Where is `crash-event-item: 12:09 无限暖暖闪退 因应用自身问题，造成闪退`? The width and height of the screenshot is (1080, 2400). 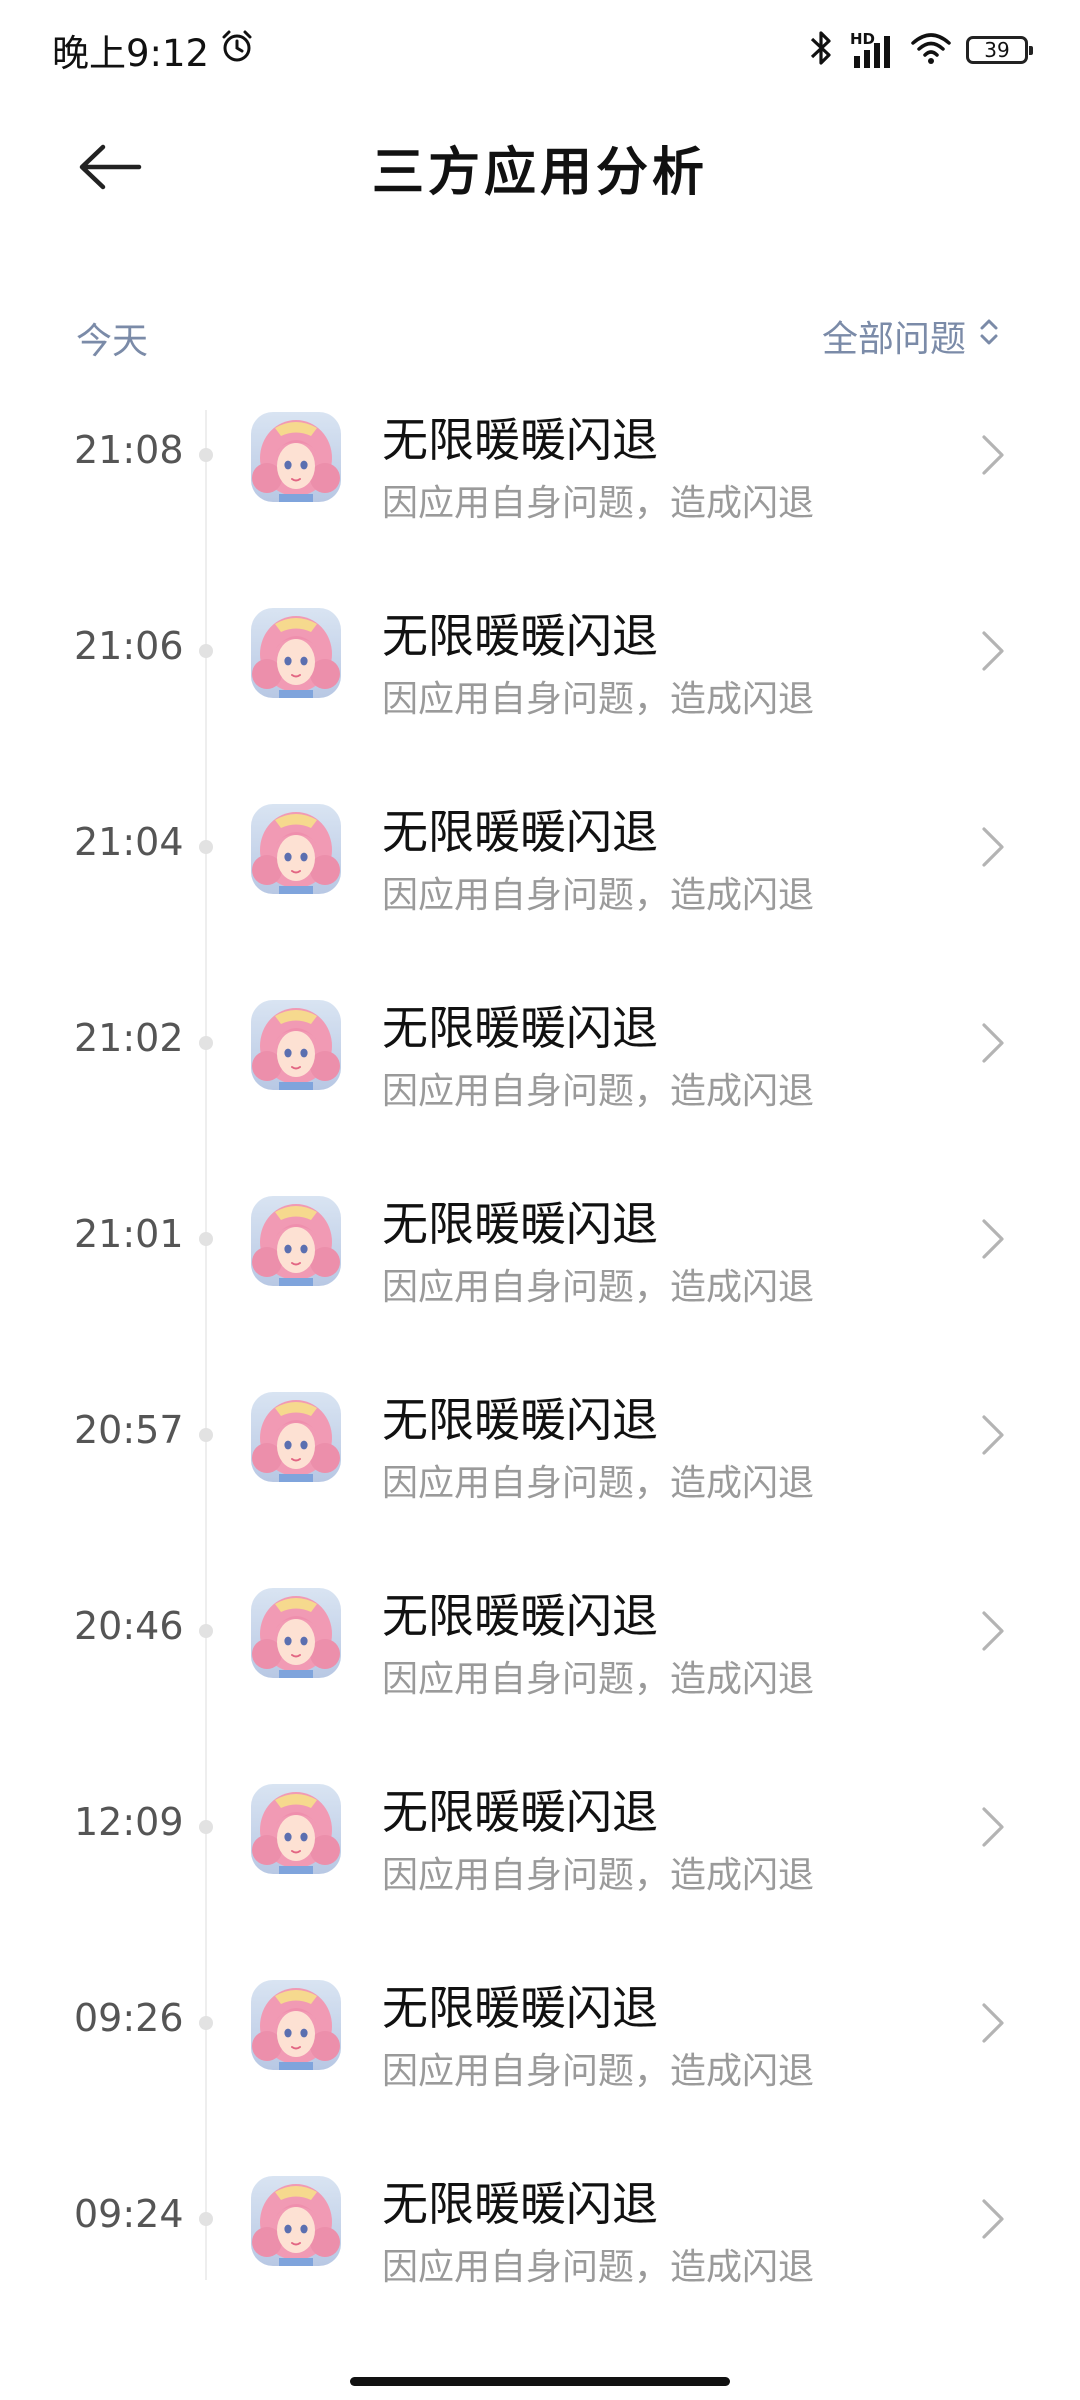
crash-event-item: 12:09 无限暖暖闪退 因应用自身问题，造成闪退 is located at coordinates (540, 1826).